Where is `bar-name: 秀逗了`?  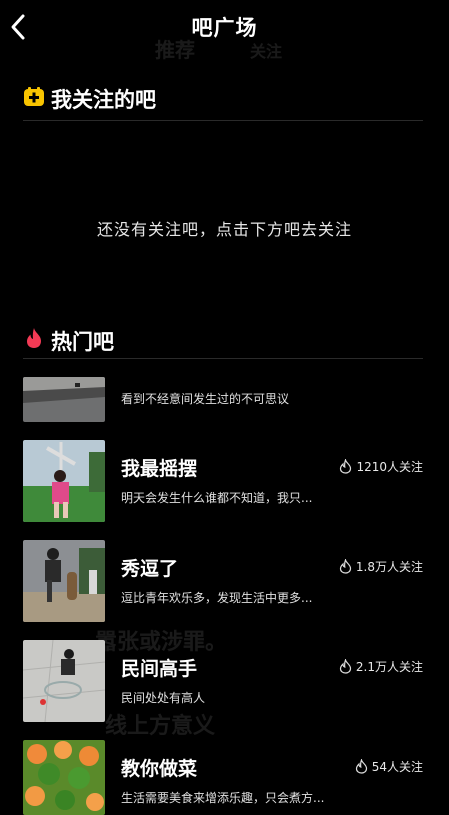 bar-name: 秀逗了 is located at coordinates (150, 569).